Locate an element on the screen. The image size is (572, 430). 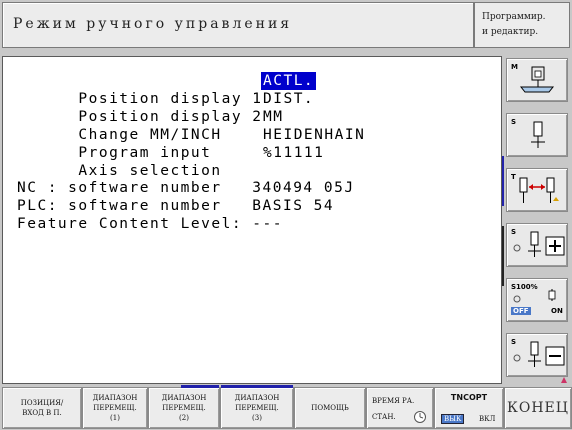
clock-icon is located at coordinates (420, 417).